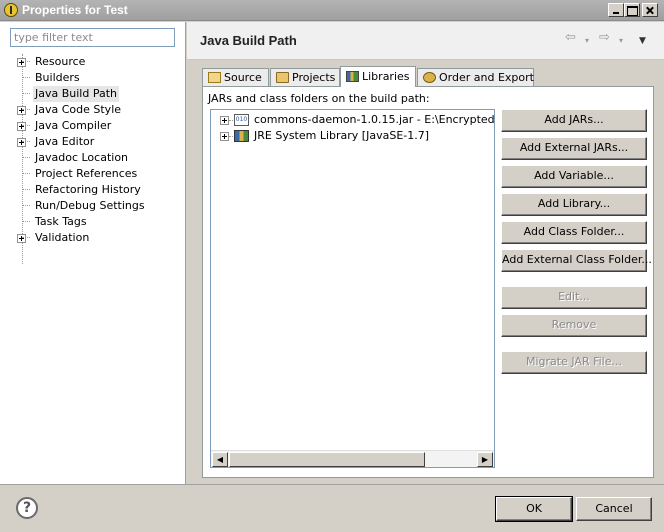 This screenshot has width=664, height=532. What do you see at coordinates (574, 325) in the screenshot?
I see `remove-button: Remove` at bounding box center [574, 325].